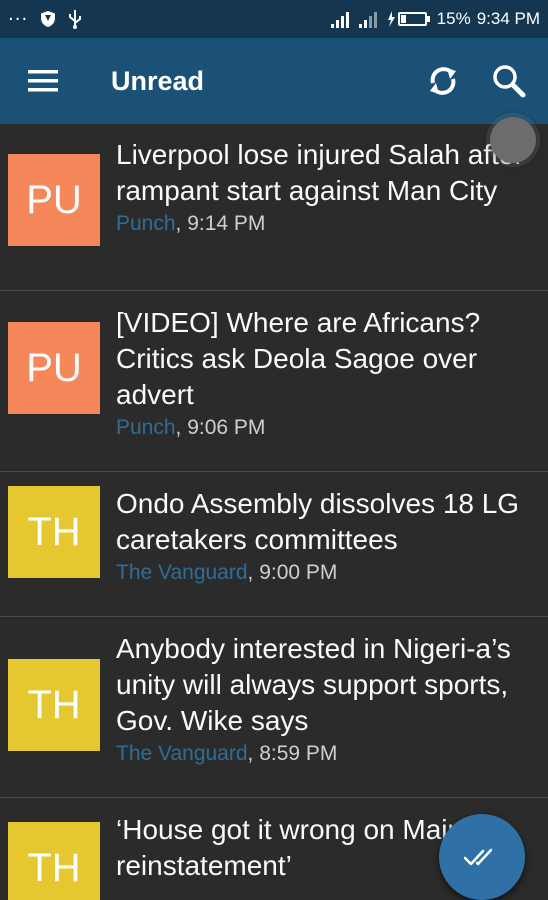  What do you see at coordinates (324, 428) in the screenshot?
I see `article-meta: Punch, 9:06 PM` at bounding box center [324, 428].